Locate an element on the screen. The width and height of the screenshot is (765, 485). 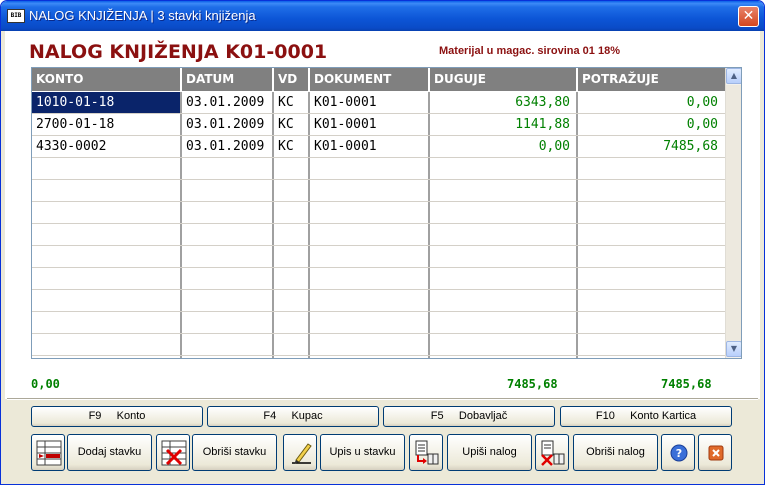
add-row-icon is located at coordinates (49, 453).